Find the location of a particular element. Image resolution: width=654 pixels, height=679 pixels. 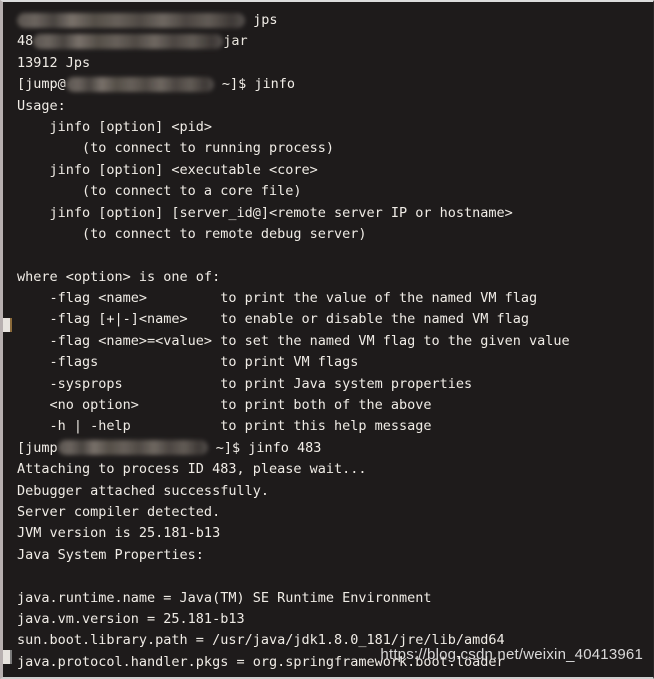

terminal-line: -h | -help to print this help message is located at coordinates (335, 426).